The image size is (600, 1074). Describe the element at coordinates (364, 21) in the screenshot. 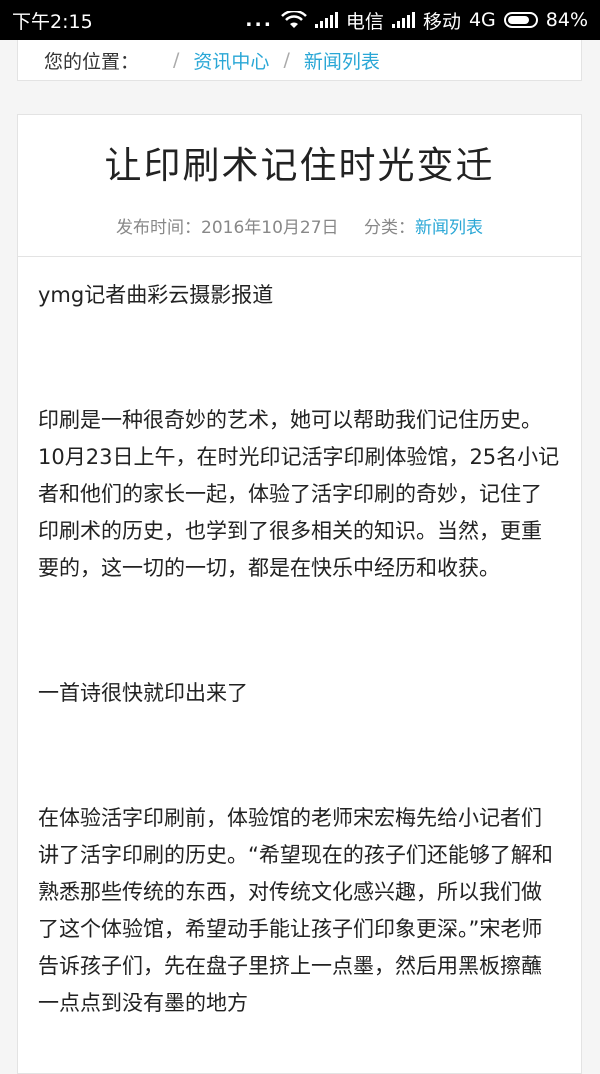

I see `carrier-1: 电信` at that location.